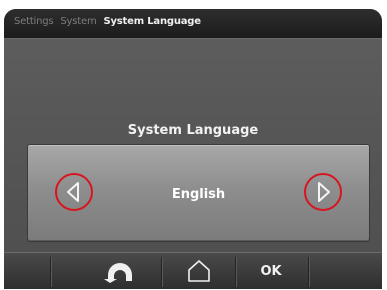  I want to click on bottom-toolbar: OK, so click(193, 270).